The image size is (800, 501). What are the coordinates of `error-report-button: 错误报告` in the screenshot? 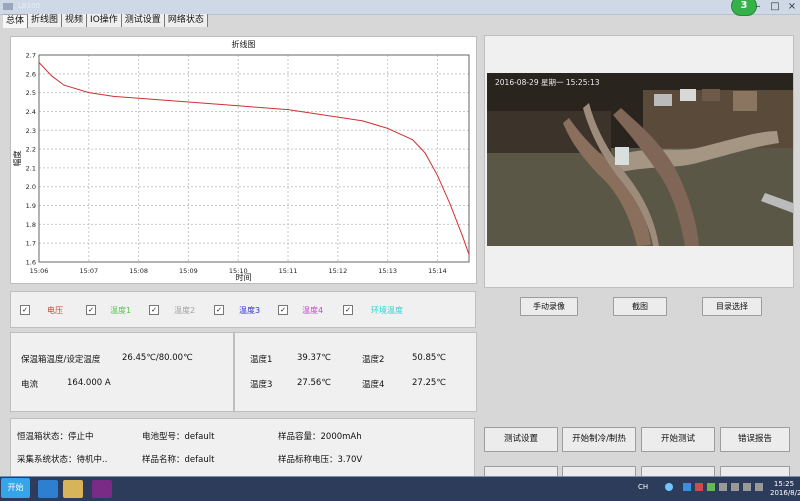 It's located at (755, 439).